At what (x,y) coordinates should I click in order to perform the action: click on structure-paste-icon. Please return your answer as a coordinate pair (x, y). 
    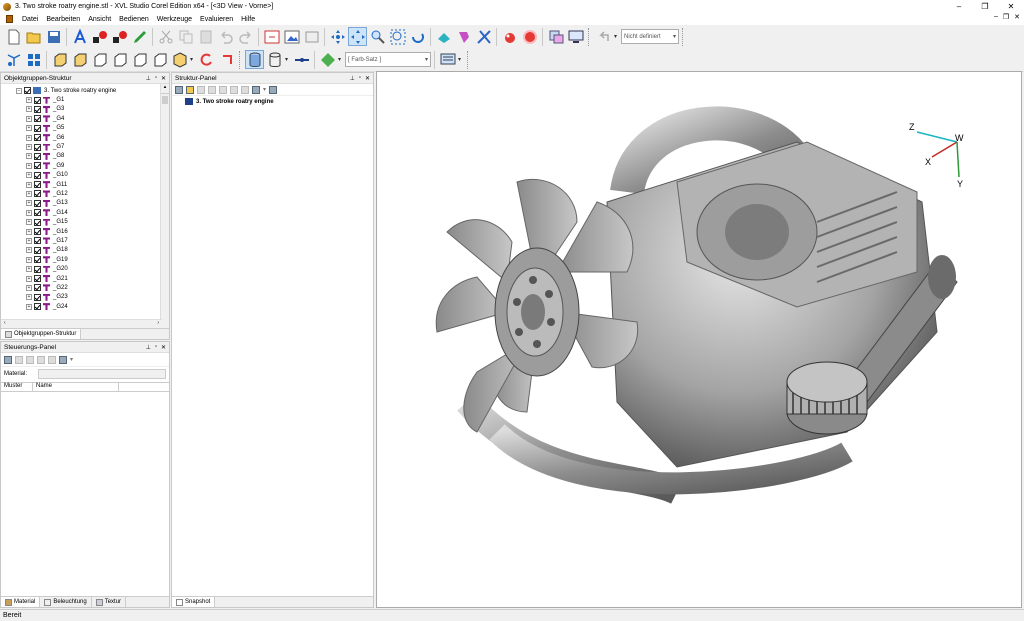
    Looking at the image, I should click on (223, 89).